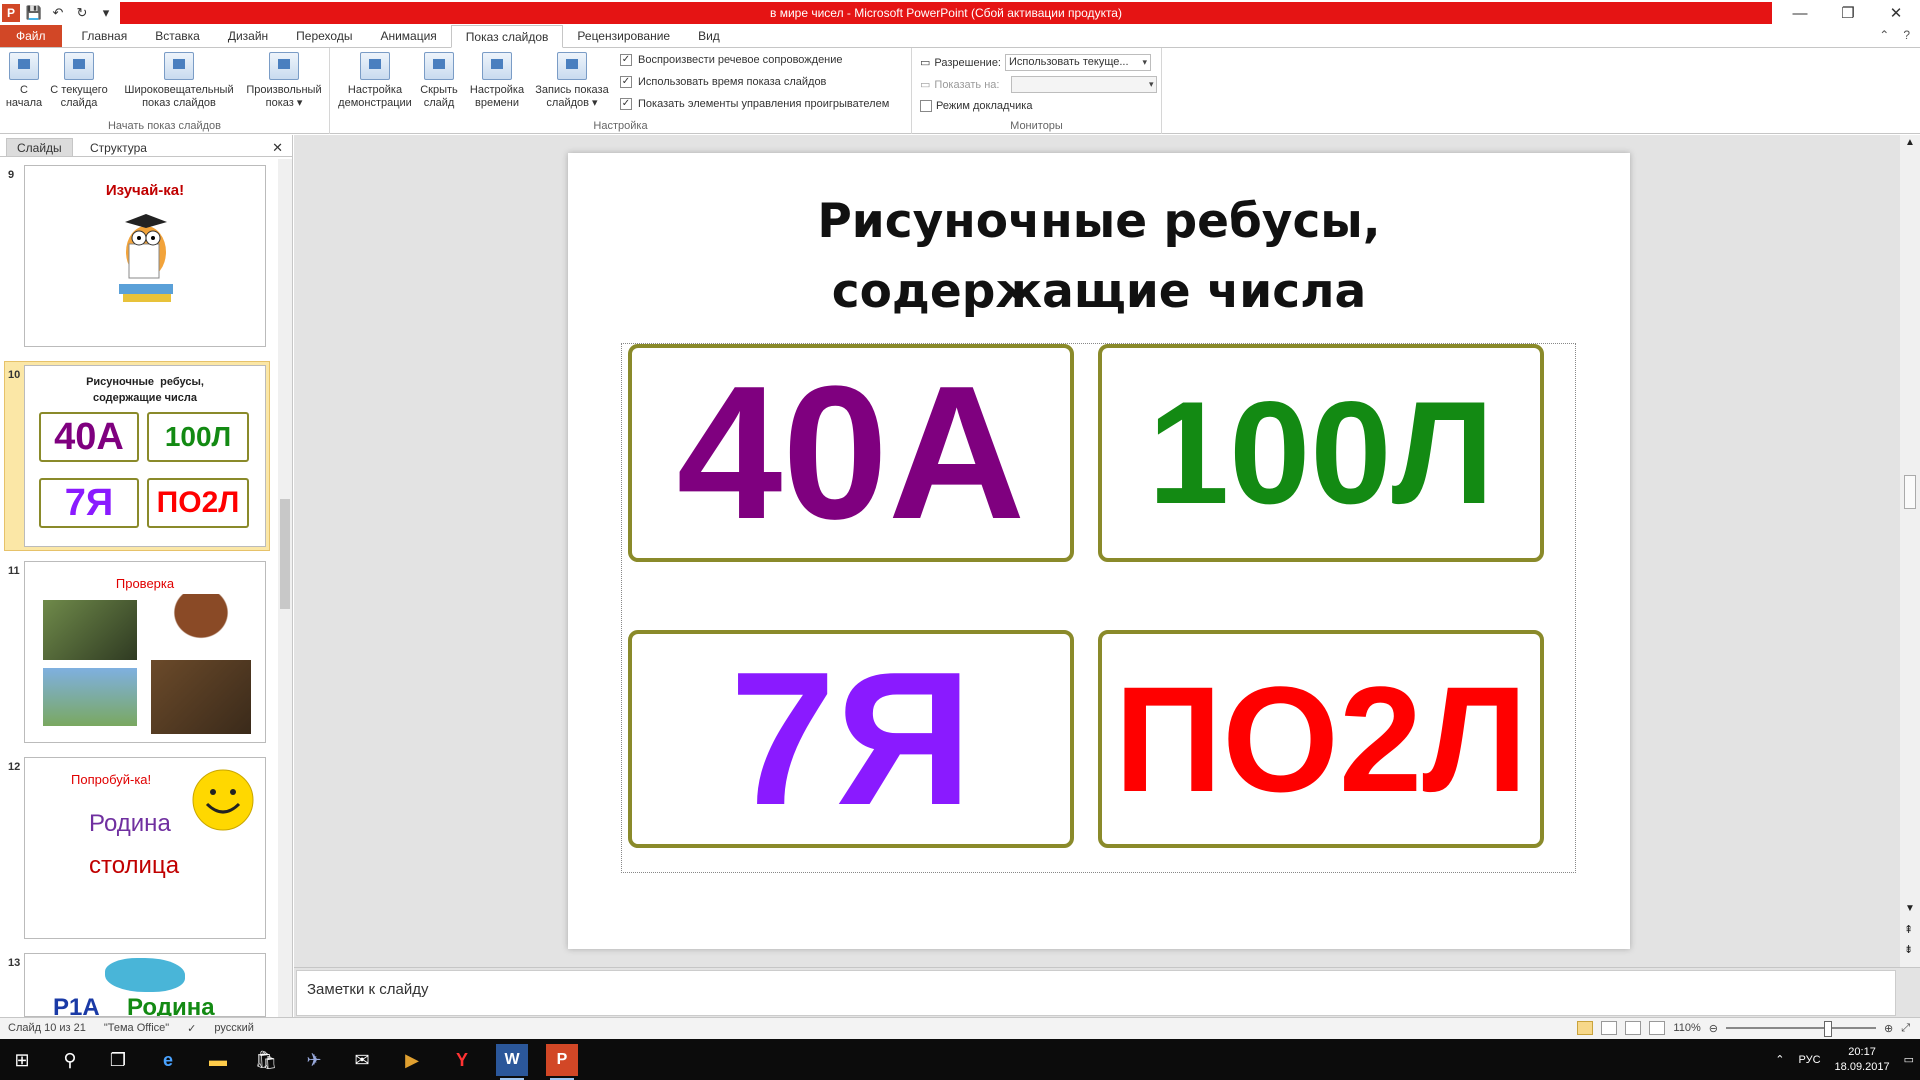 The width and height of the screenshot is (1920, 1080). I want to click on group-label: Настройка, so click(620, 126).